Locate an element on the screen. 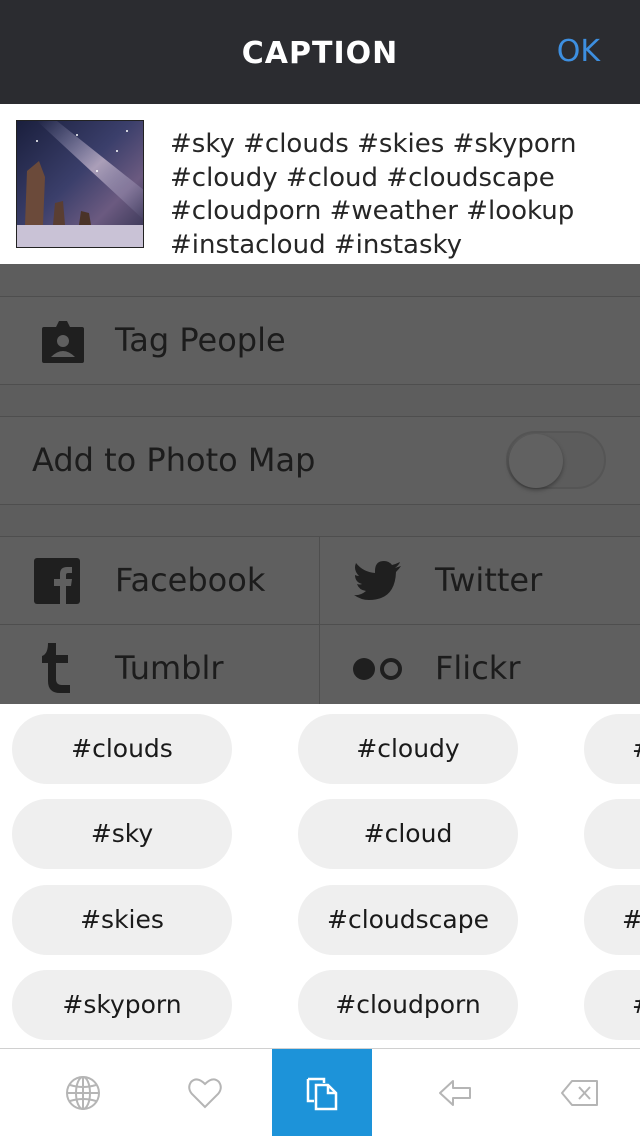 The height and width of the screenshot is (1136, 640). photo-map-toggle is located at coordinates (556, 460).